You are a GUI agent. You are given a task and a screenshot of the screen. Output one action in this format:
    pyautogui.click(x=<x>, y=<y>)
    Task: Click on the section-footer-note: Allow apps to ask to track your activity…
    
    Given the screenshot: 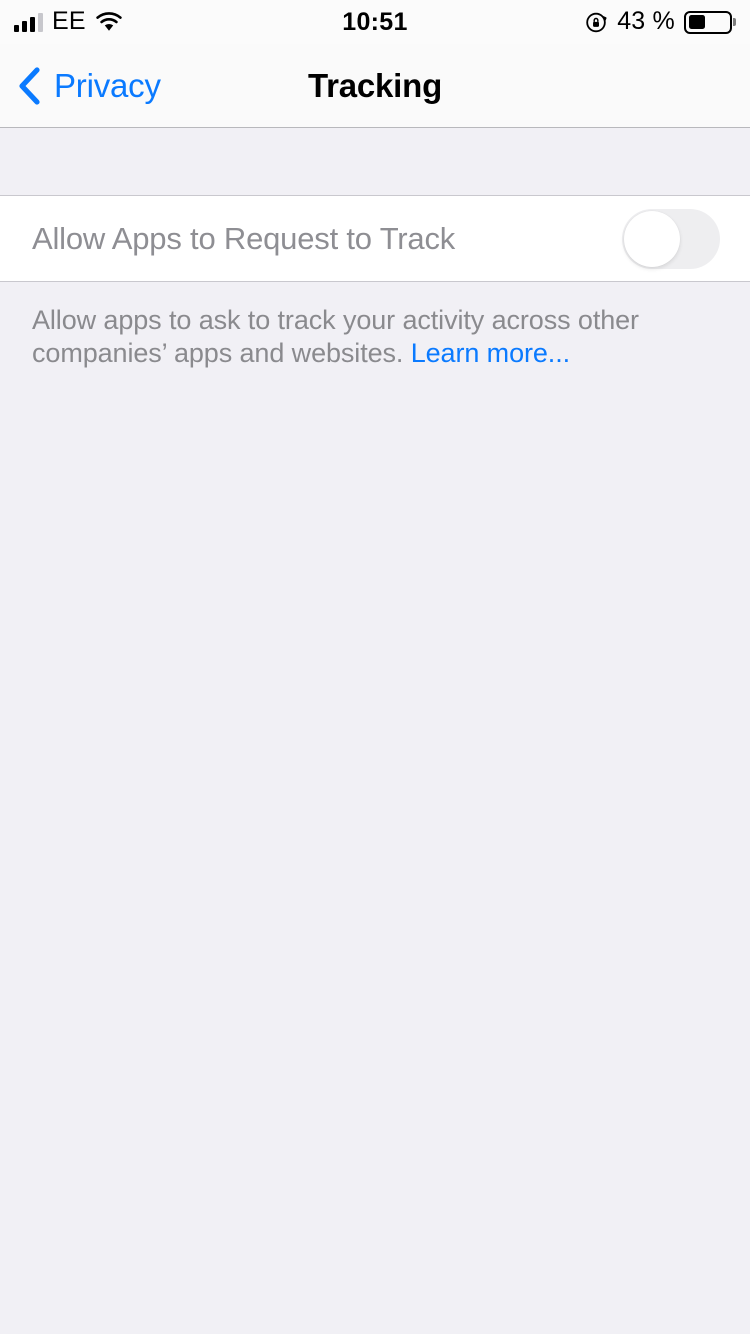 What is the action you would take?
    pyautogui.click(x=350, y=326)
    